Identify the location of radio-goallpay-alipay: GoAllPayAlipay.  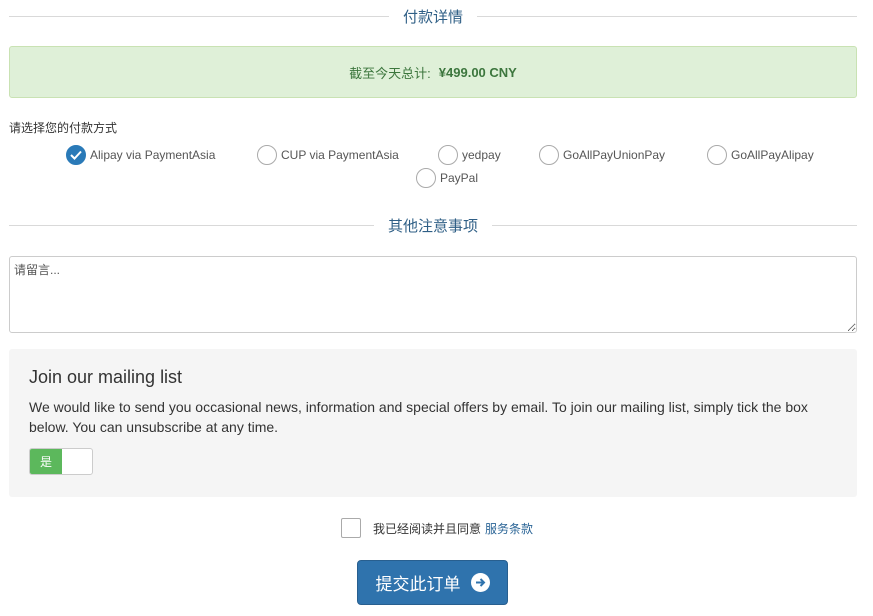
(760, 155).